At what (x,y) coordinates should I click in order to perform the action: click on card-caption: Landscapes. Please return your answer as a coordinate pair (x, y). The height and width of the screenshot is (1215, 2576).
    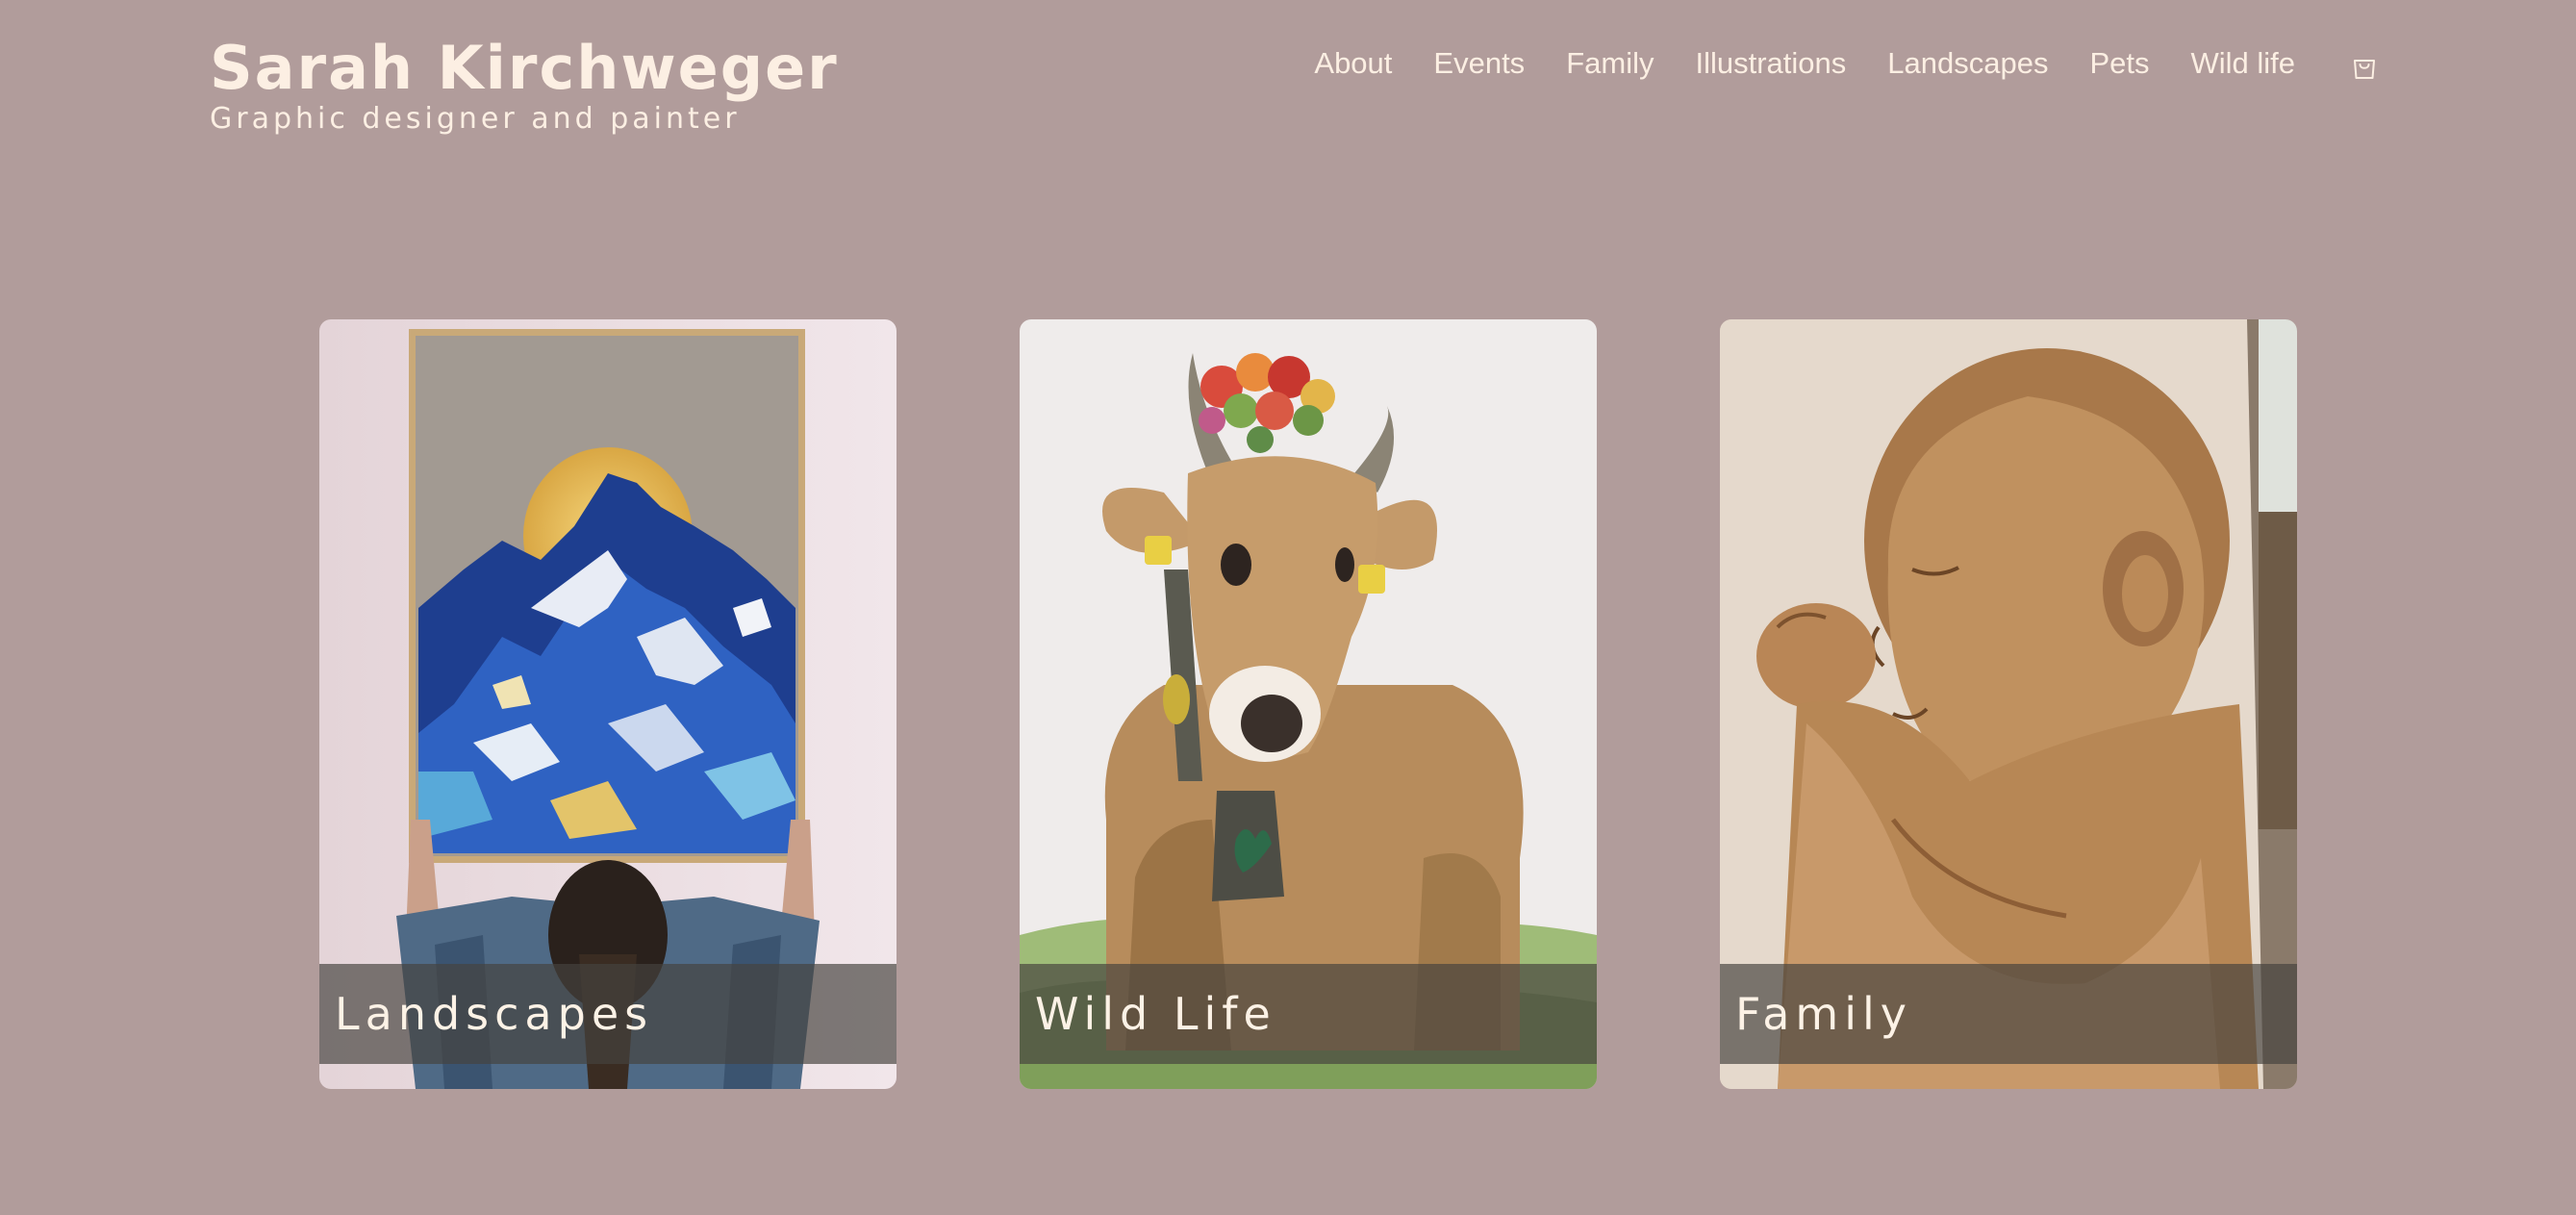
    Looking at the image, I should click on (608, 1014).